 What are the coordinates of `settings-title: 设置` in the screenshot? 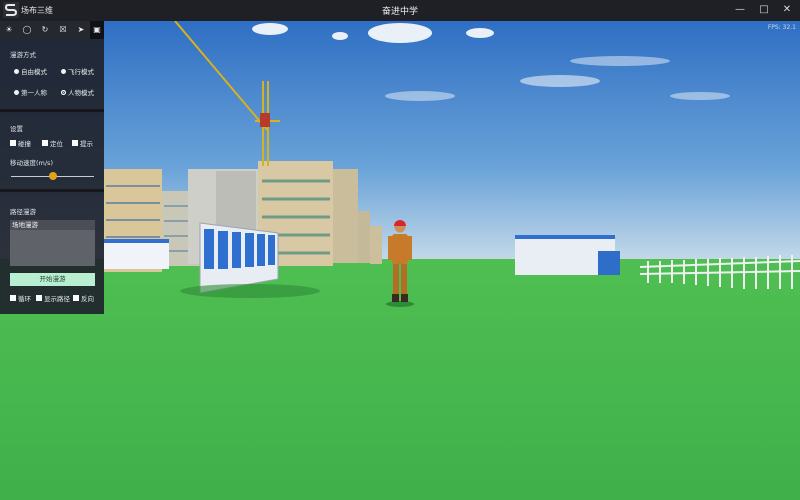 It's located at (16, 129).